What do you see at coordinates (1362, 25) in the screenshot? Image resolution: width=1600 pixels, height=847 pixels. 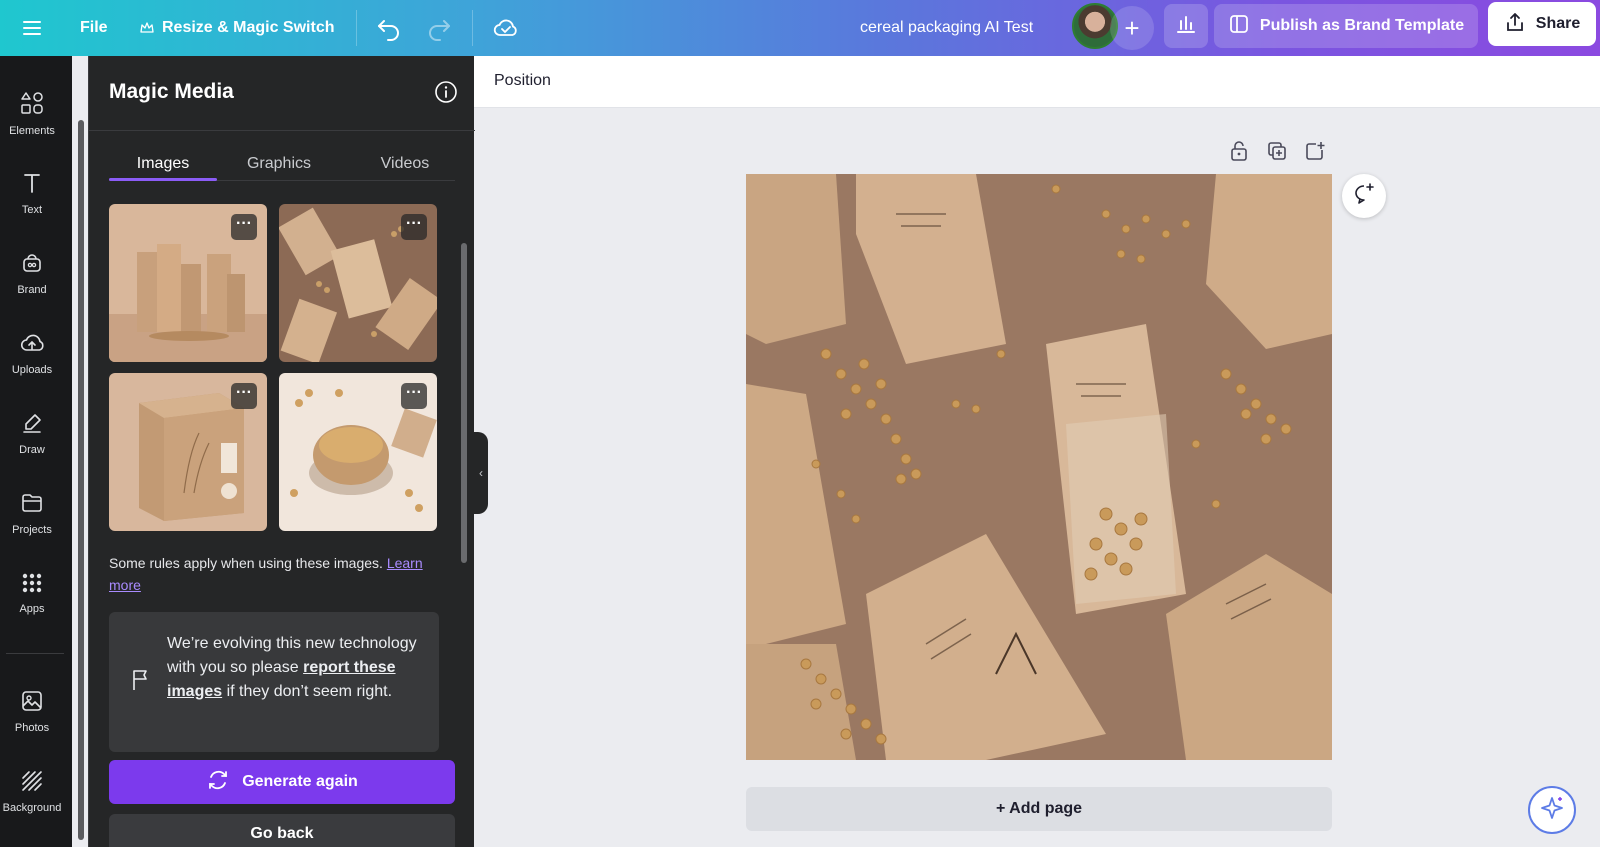 I see `publish-label: Publish as Brand Template` at bounding box center [1362, 25].